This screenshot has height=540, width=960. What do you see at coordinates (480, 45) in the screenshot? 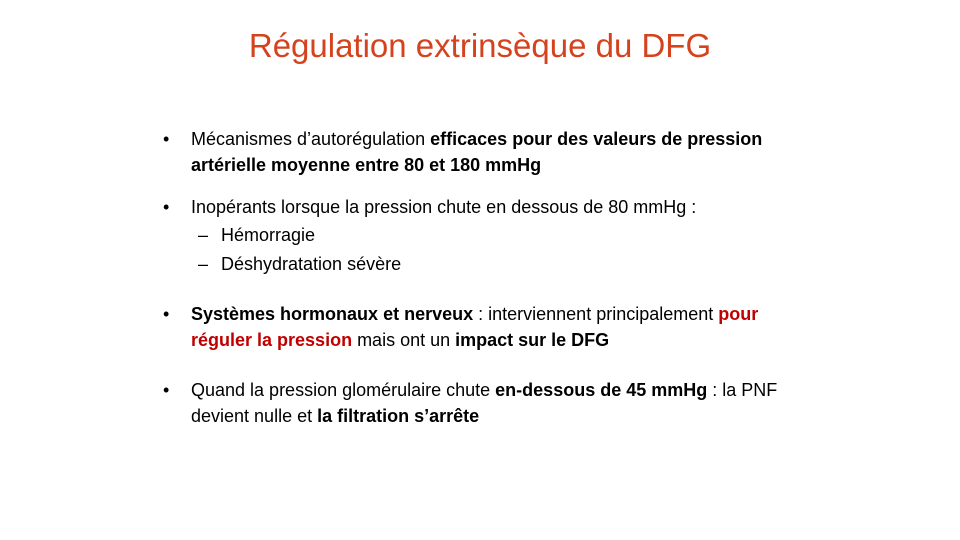
I see `slide-title: Régulation extrinsèque du DFG` at bounding box center [480, 45].